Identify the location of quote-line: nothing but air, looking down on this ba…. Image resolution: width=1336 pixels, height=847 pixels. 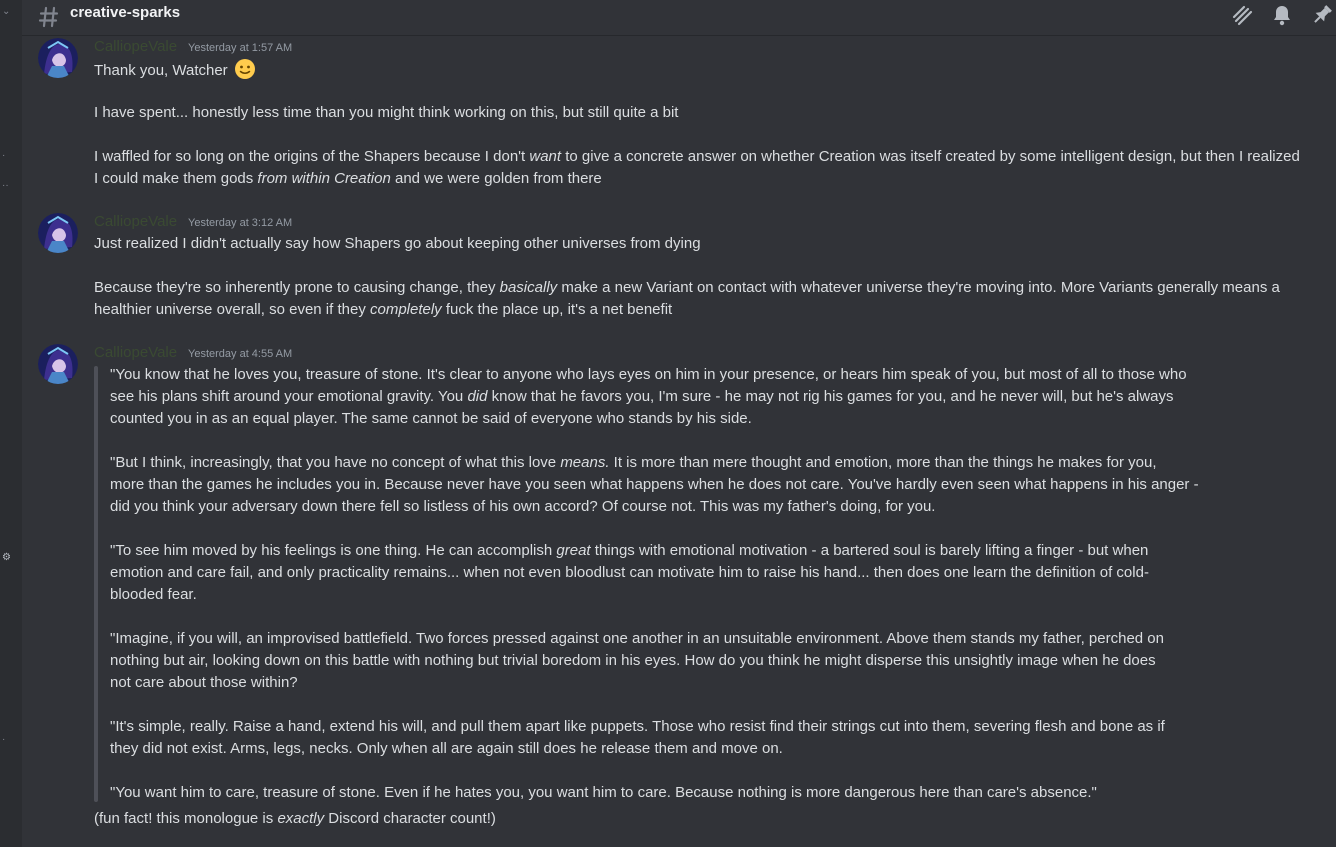
(633, 660).